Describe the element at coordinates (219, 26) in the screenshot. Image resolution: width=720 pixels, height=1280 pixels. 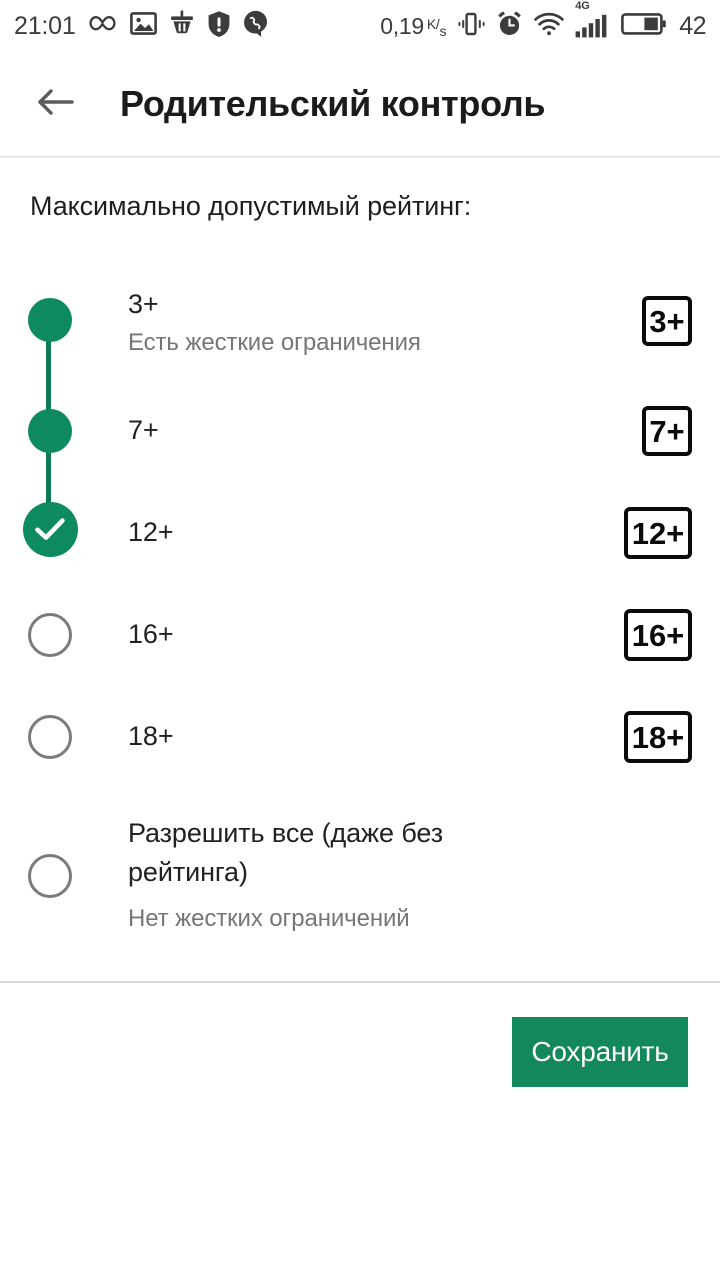
I see `shield-alert-icon` at that location.